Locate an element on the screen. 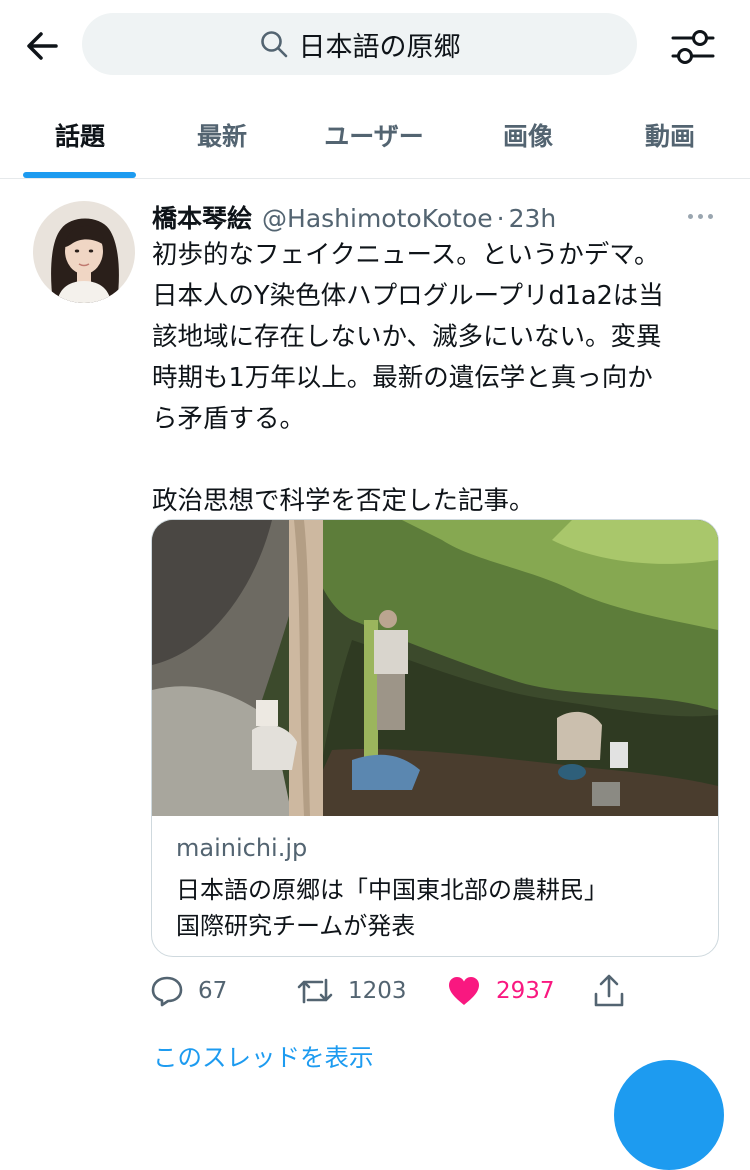  share-icon is located at coordinates (609, 990).